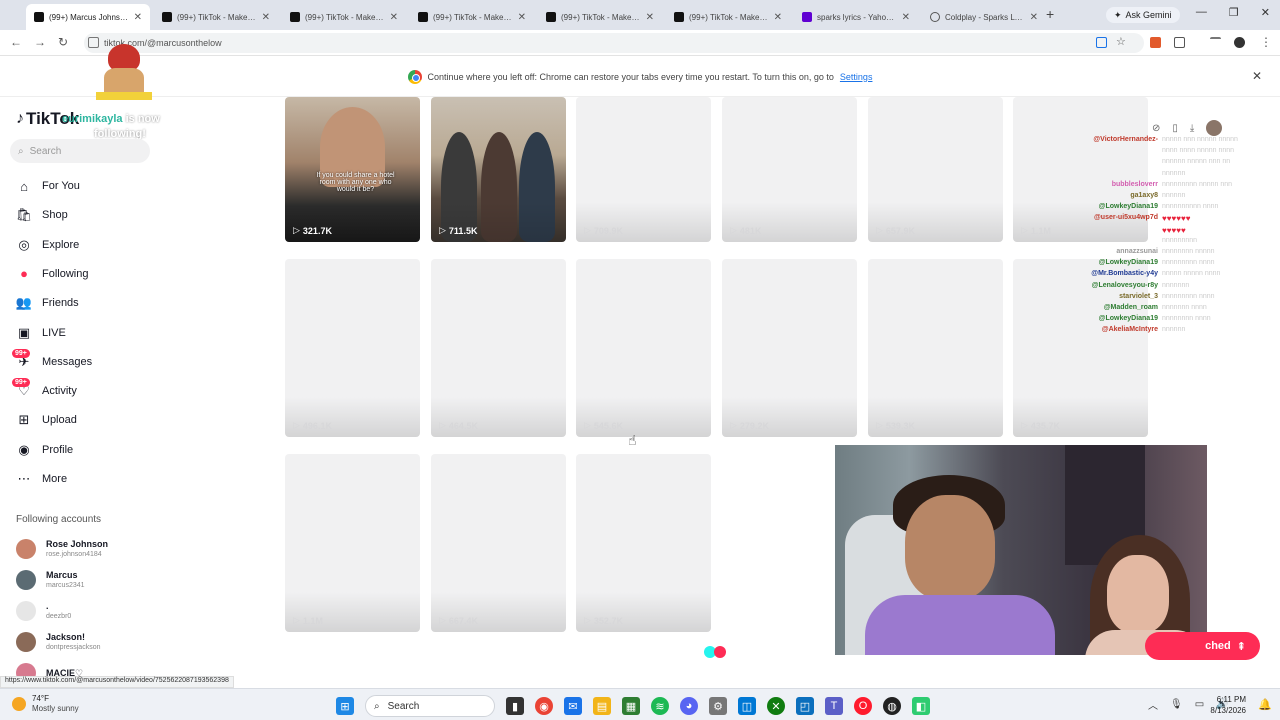 The width and height of the screenshot is (1280, 720). What do you see at coordinates (1179, 42) in the screenshot?
I see `extensions-puzzle-icon` at bounding box center [1179, 42].